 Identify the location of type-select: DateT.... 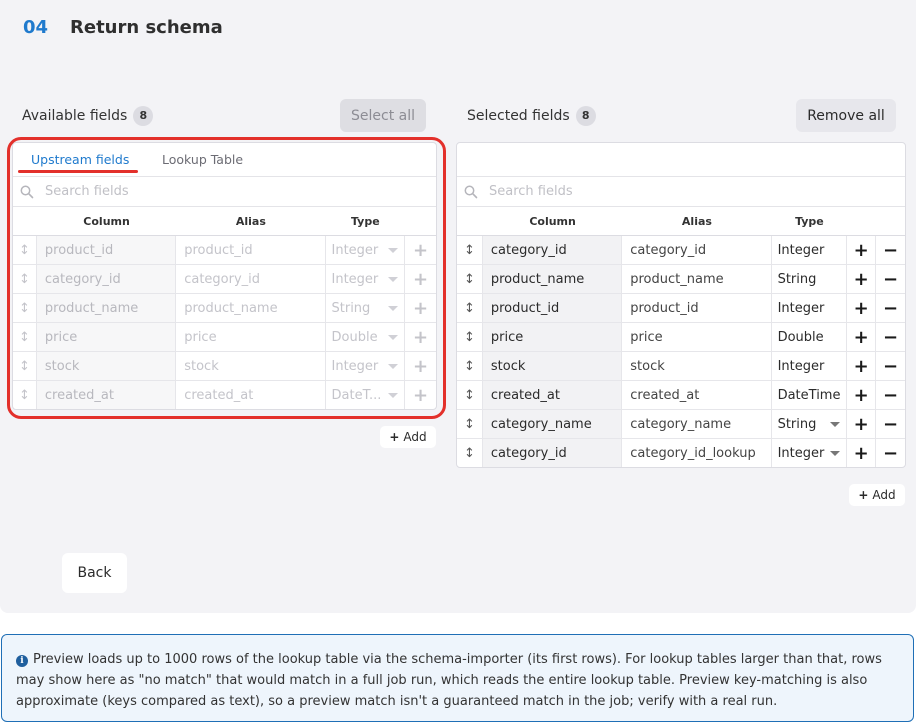
(366, 395).